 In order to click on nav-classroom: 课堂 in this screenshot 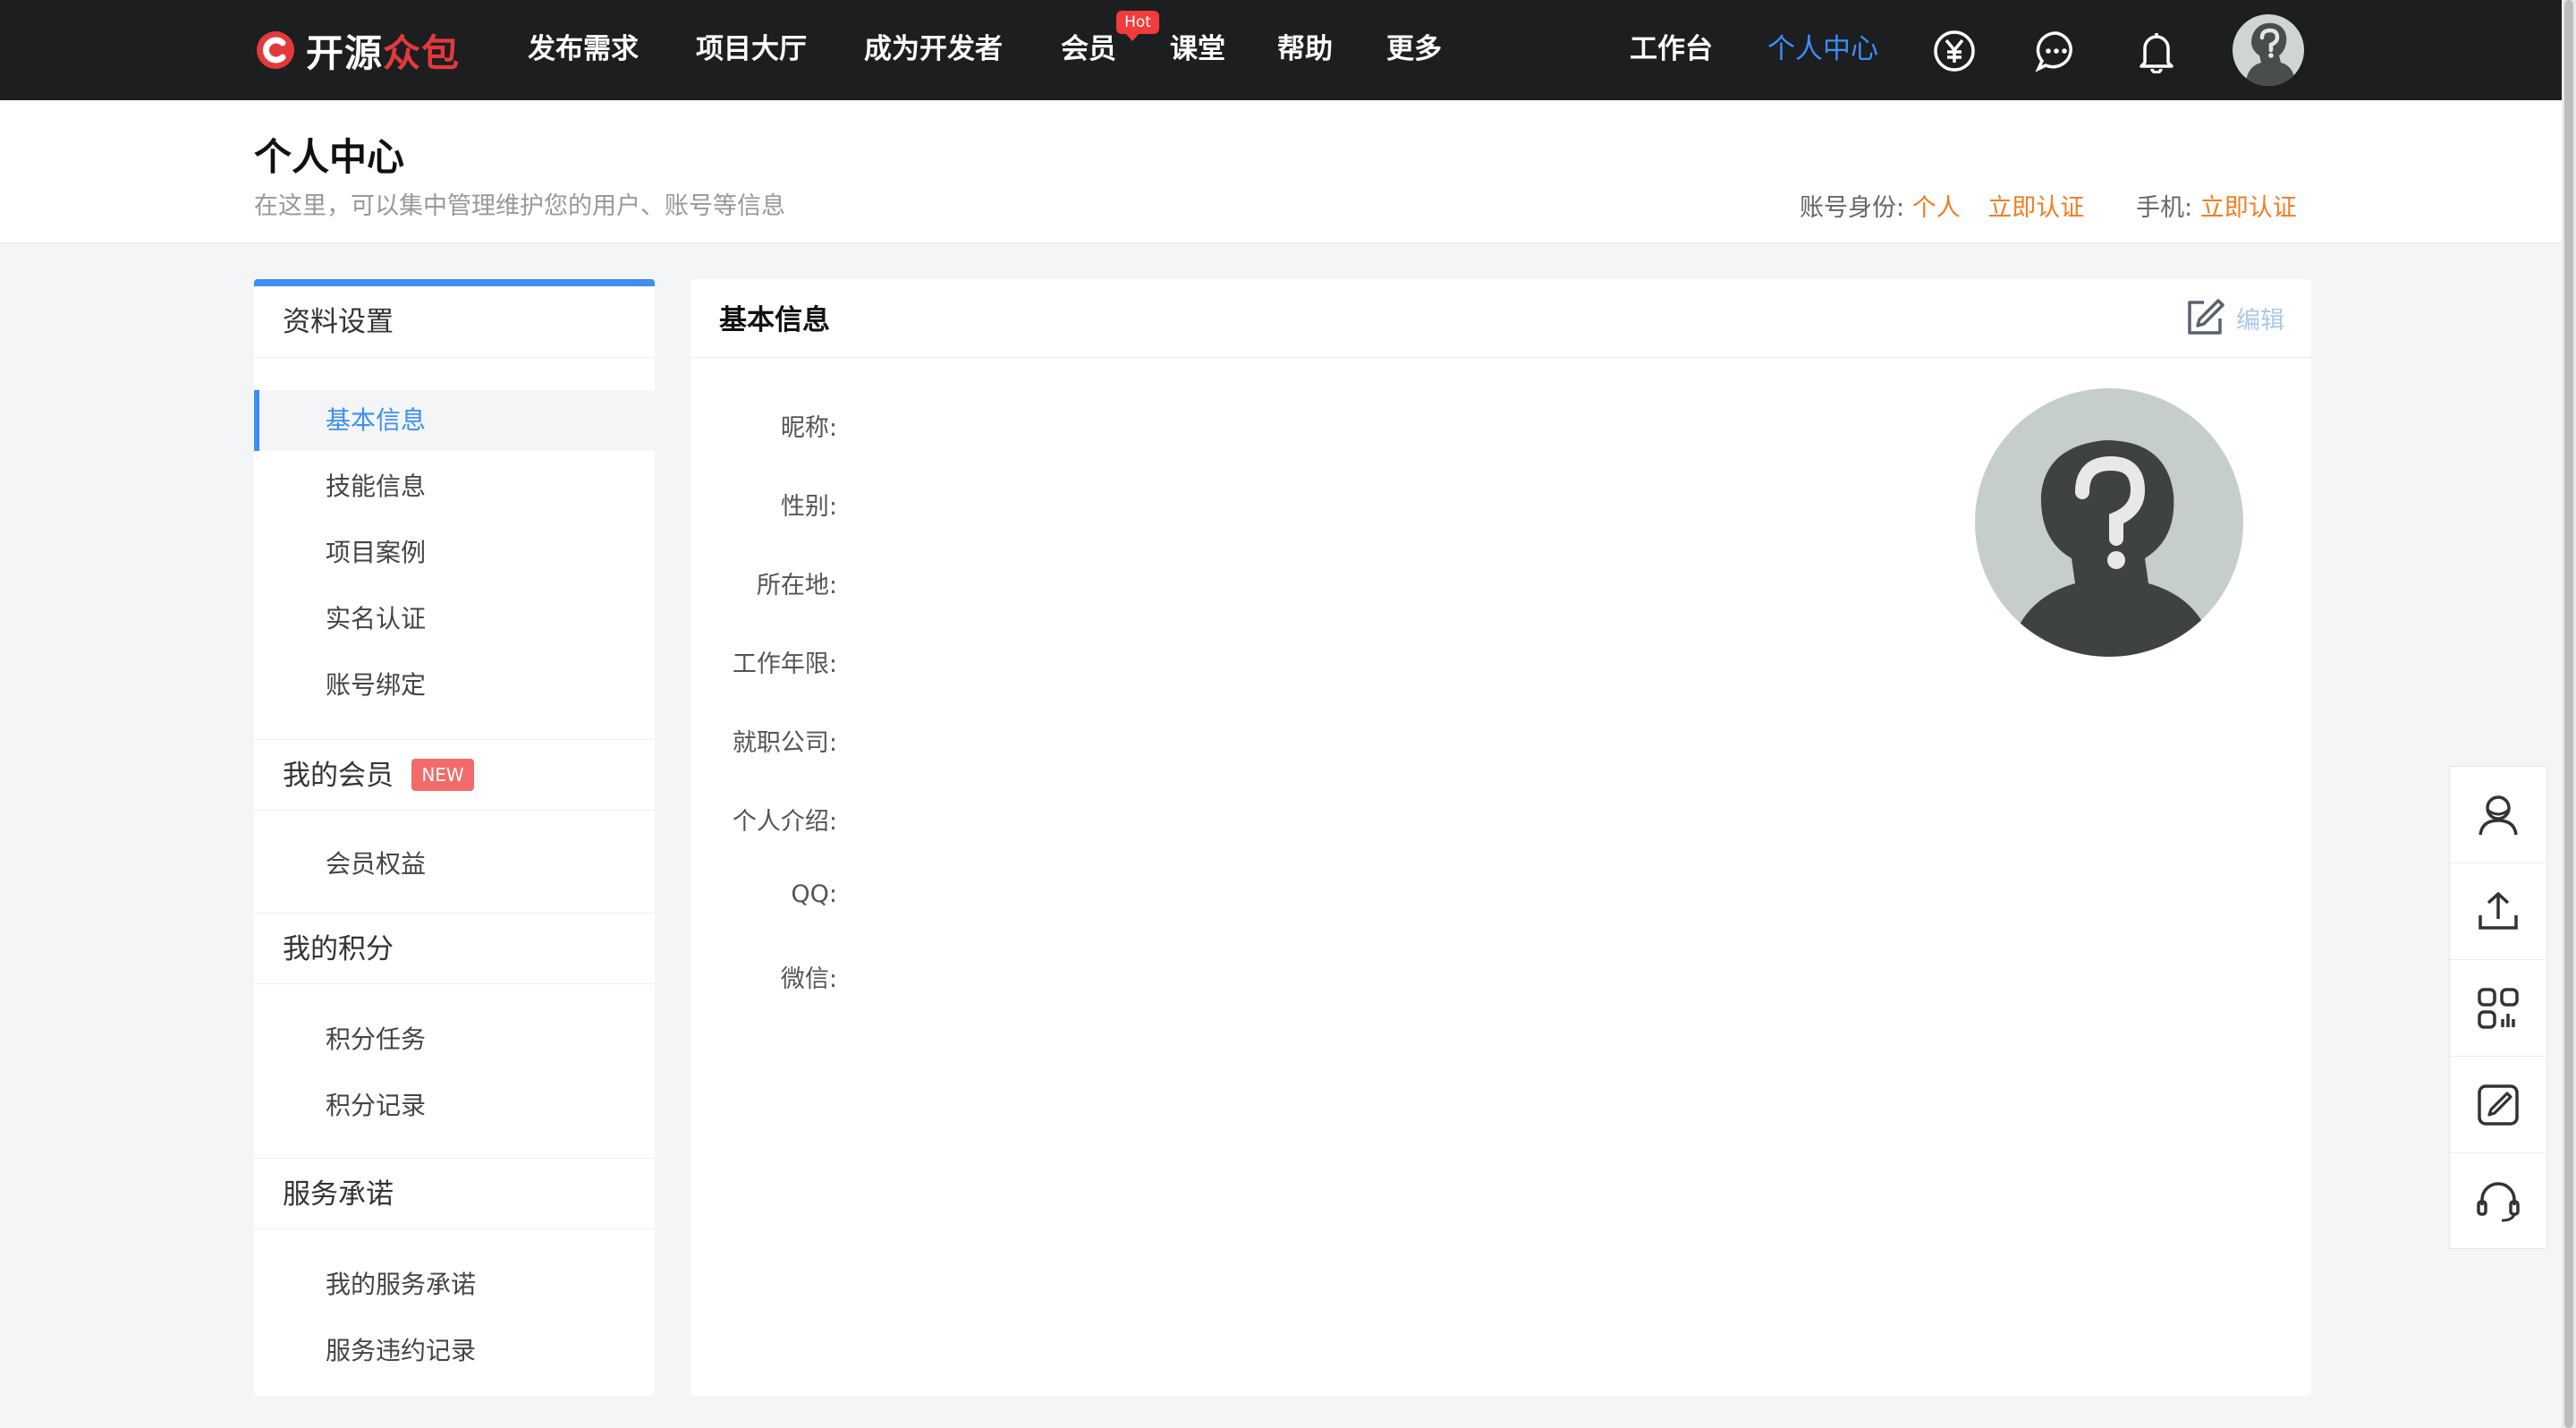, I will do `click(1197, 50)`.